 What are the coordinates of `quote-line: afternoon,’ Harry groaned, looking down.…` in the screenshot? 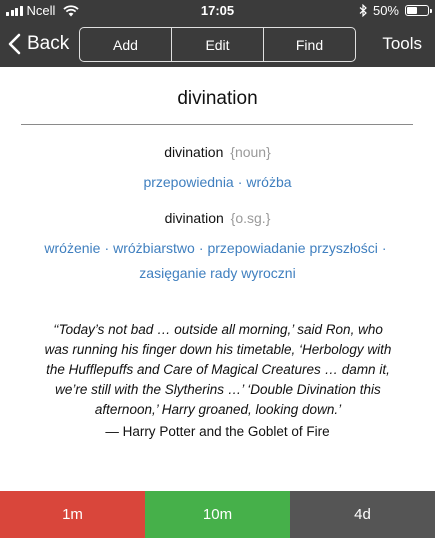 It's located at (218, 409).